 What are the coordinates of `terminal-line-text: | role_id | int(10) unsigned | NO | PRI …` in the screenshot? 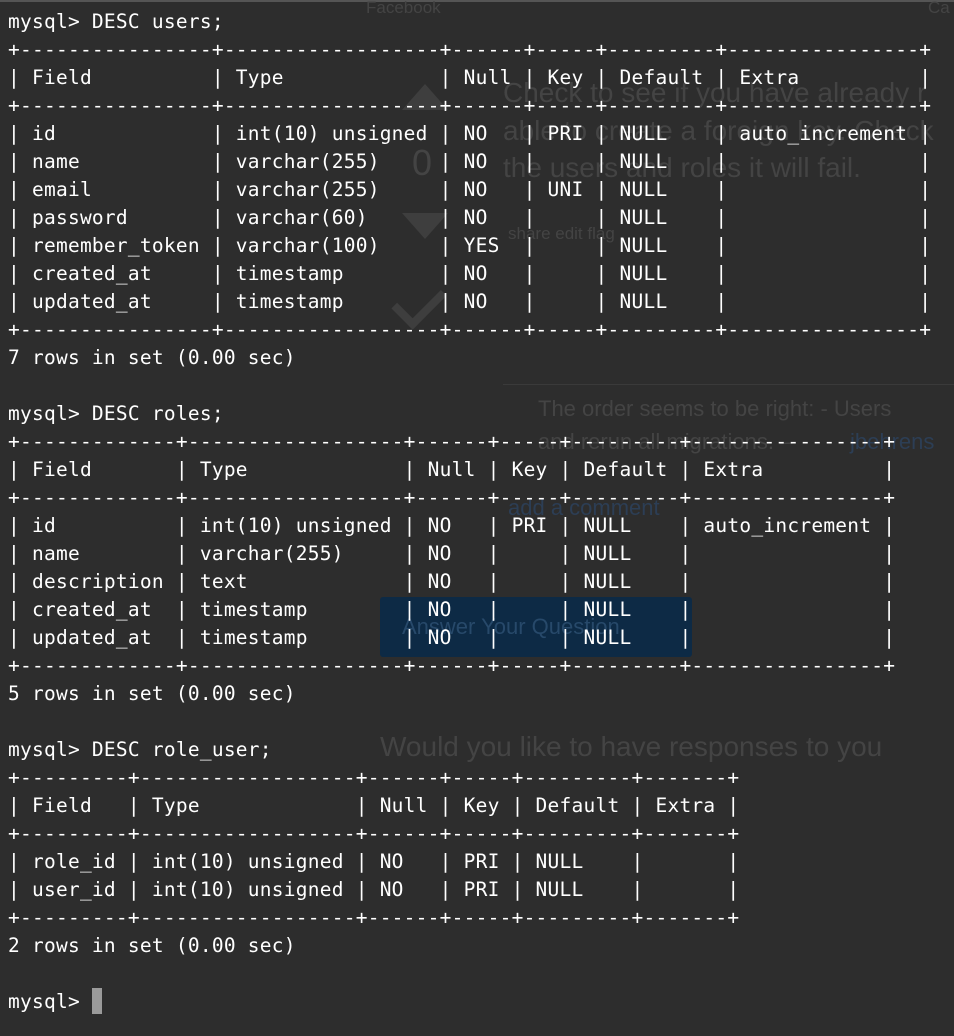 It's located at (374, 861).